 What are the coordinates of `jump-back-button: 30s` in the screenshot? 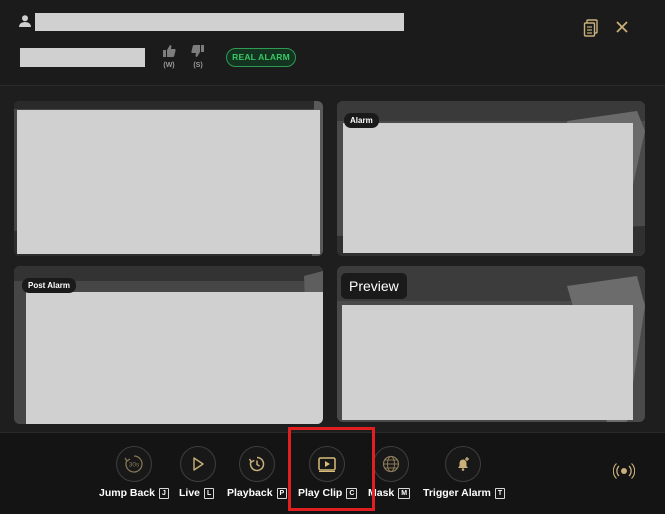 It's located at (134, 464).